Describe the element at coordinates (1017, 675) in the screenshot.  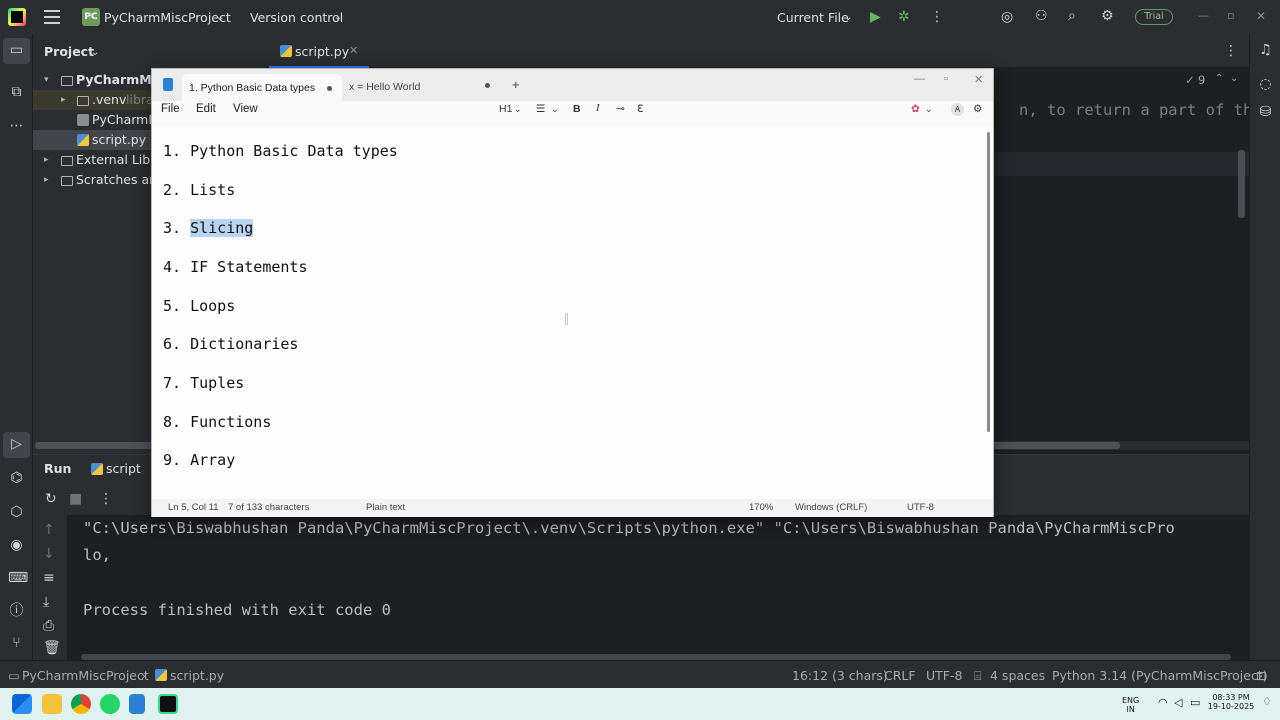
I see `indent-setting: 4 spaces` at that location.